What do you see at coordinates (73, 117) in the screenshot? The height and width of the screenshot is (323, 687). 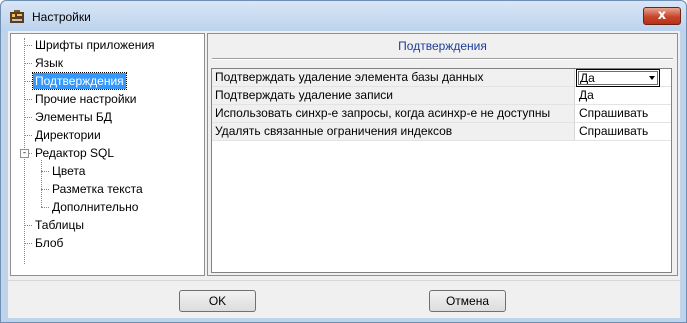 I see `tree-item-db-elements: Элементы БД` at bounding box center [73, 117].